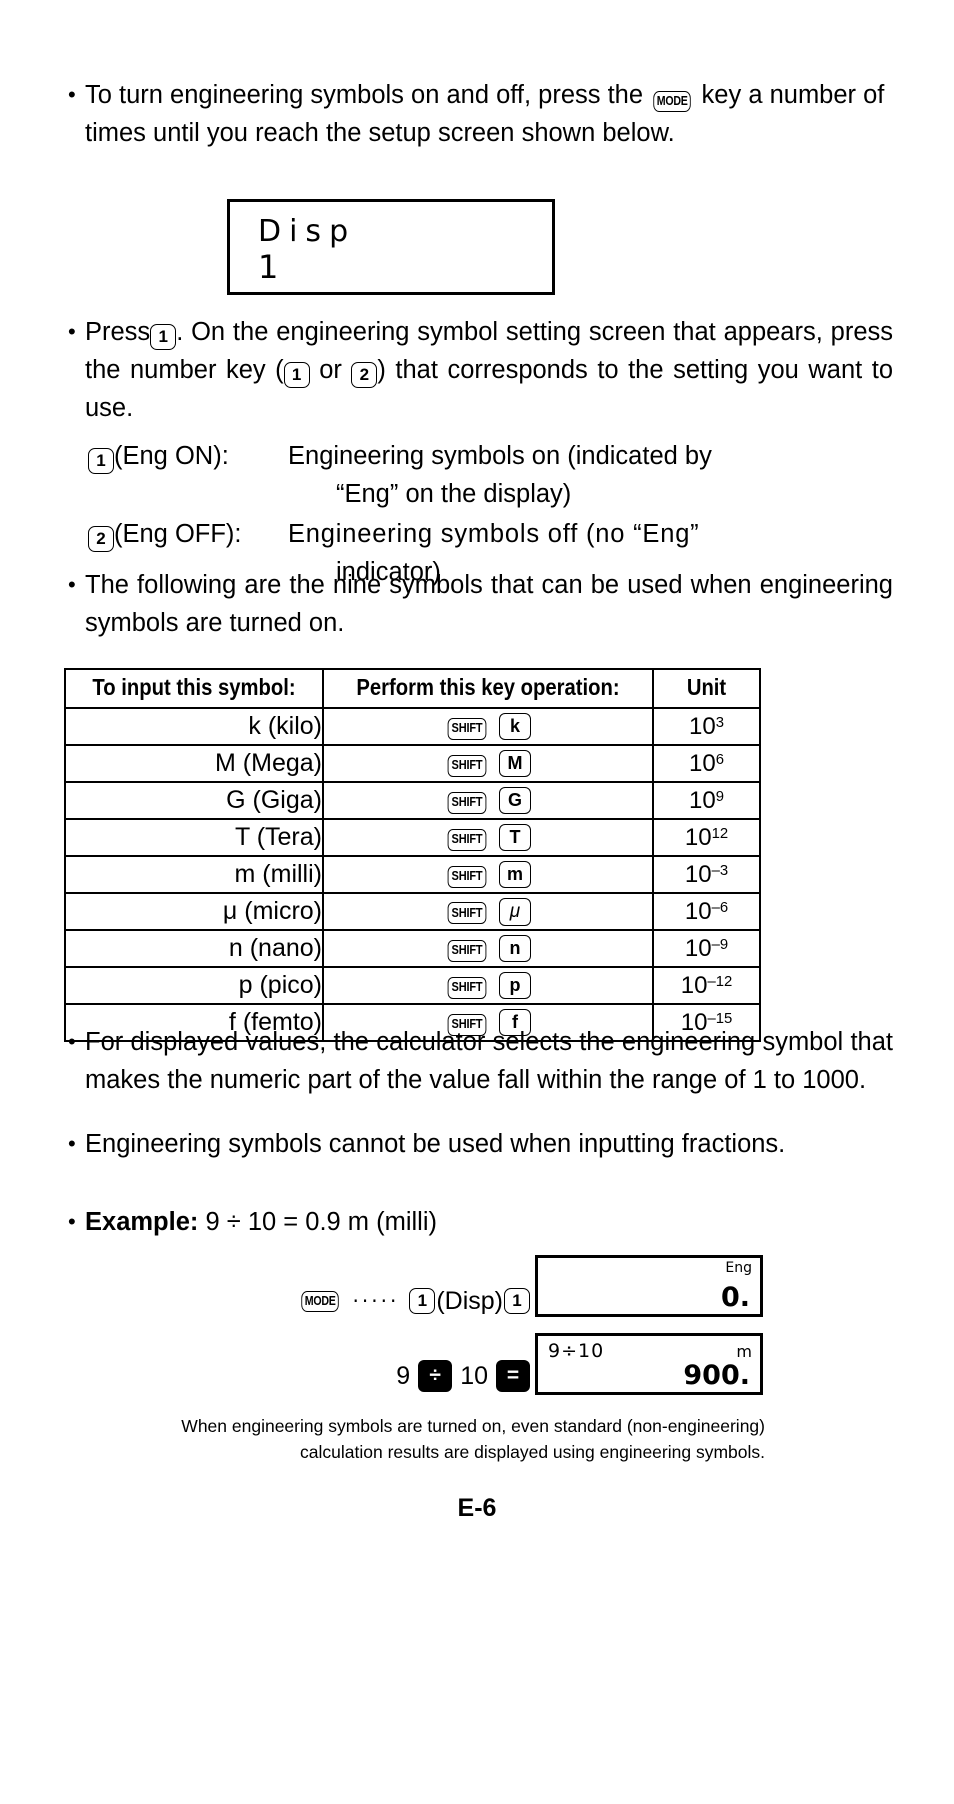 This screenshot has height=1804, width=954. I want to click on cell-key-operation: SHIFT p, so click(488, 985).